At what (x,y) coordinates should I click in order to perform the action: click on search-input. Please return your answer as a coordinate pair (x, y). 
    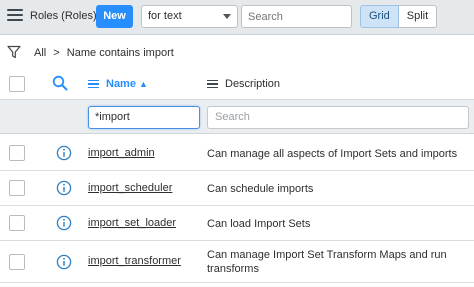
    Looking at the image, I should click on (296, 16).